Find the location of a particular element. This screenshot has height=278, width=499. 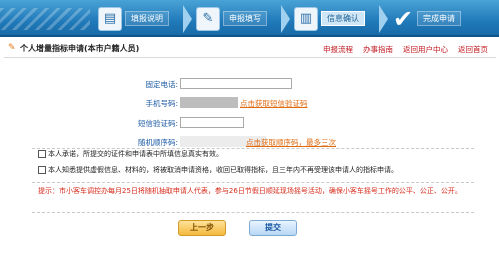

step-confirm: ▥ 信息确认 is located at coordinates (334, 18).